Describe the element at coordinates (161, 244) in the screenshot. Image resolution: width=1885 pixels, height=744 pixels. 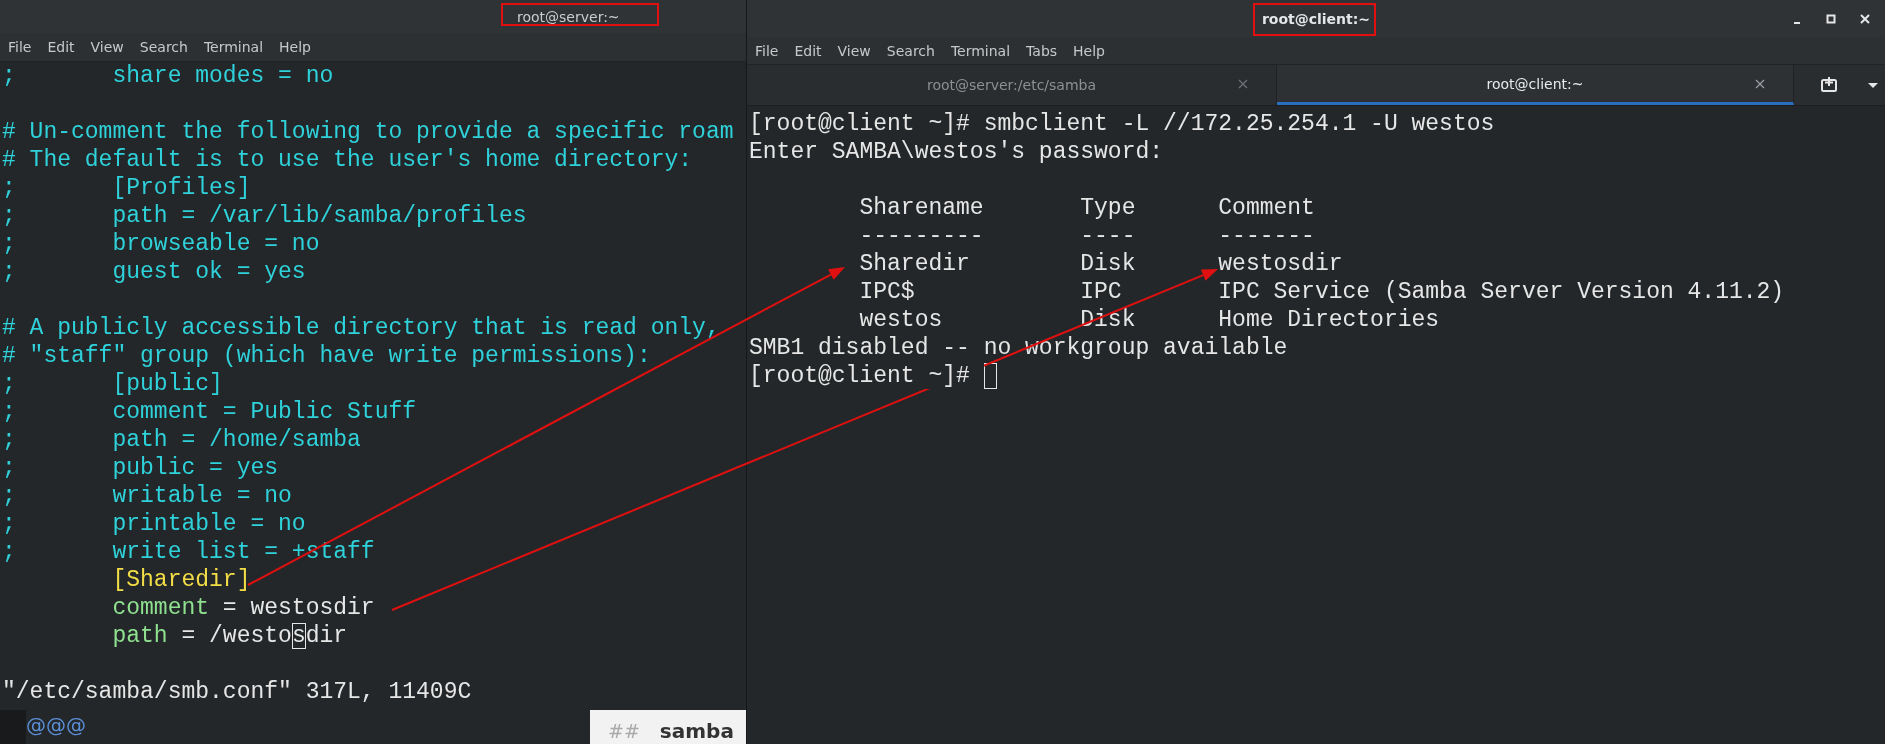
I see `terminal-text: ; browseable = no` at that location.